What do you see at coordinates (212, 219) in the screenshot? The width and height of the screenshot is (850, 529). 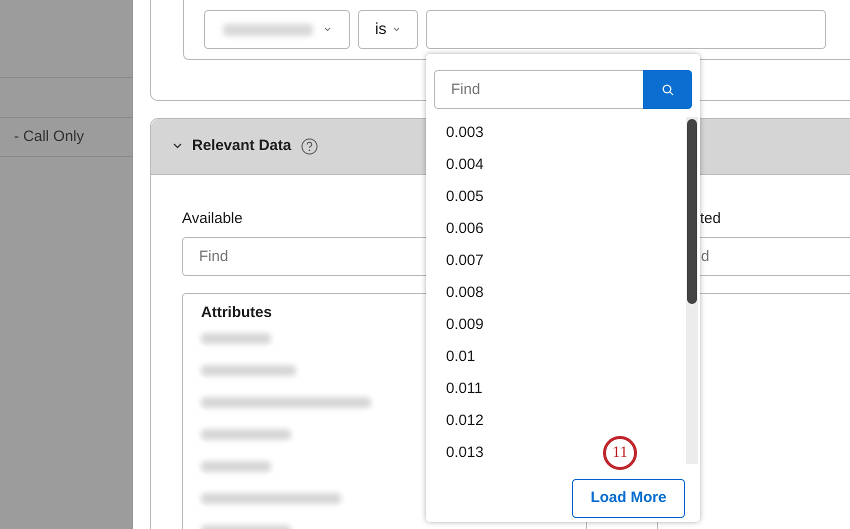 I see `available-label: Available` at bounding box center [212, 219].